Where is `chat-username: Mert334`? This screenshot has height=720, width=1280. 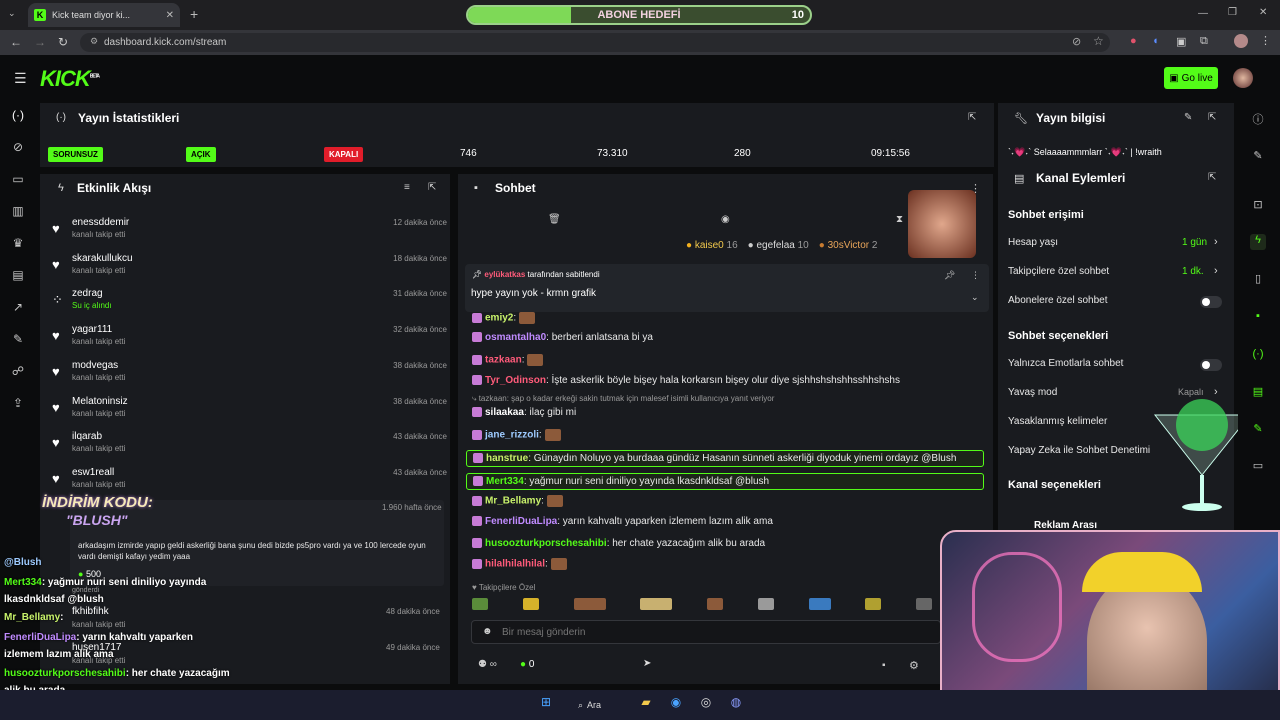
chat-username: Mert334 is located at coordinates (505, 481).